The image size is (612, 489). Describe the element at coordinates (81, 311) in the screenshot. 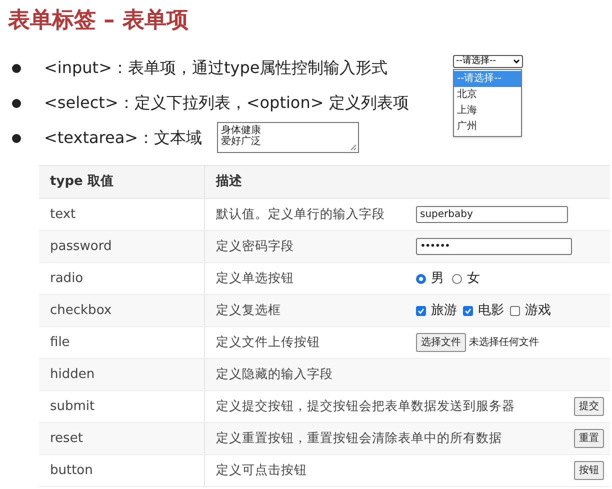

I see `table-cell-text: checkbox` at that location.